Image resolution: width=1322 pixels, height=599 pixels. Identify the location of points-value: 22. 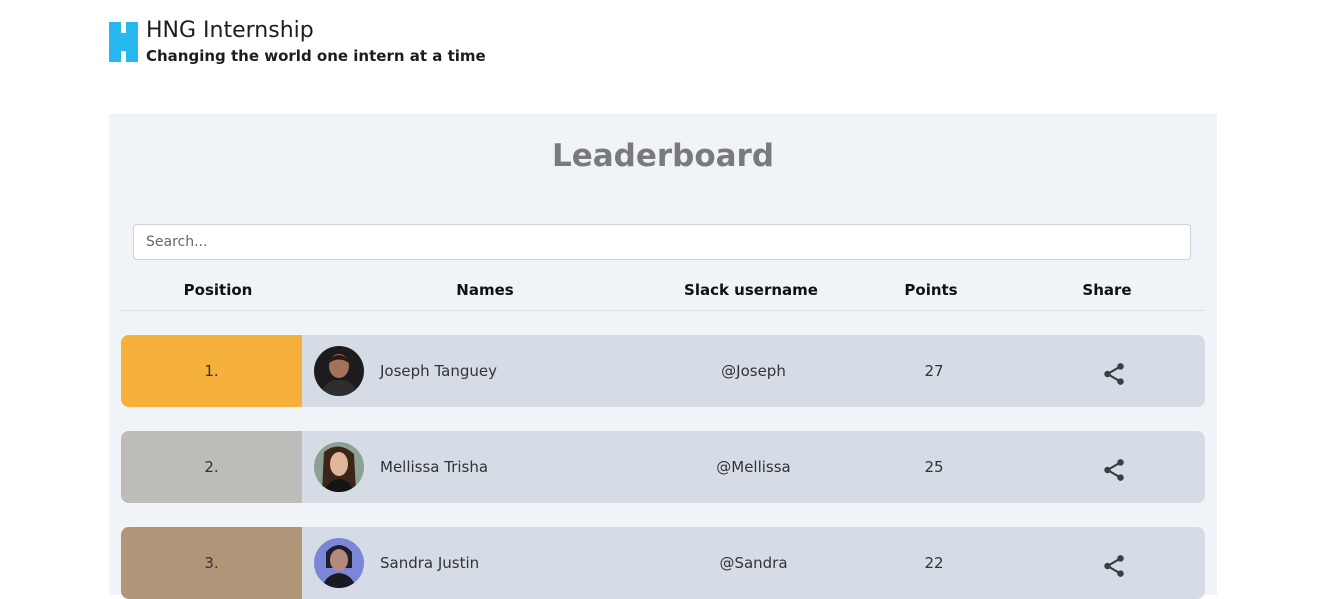
(934, 563).